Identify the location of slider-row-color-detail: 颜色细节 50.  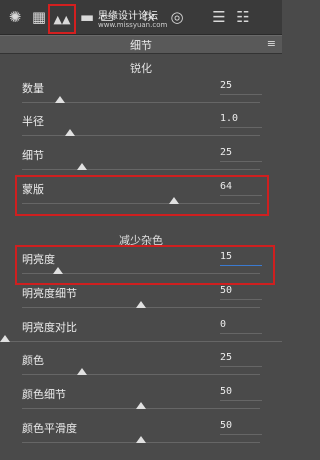
(141, 403).